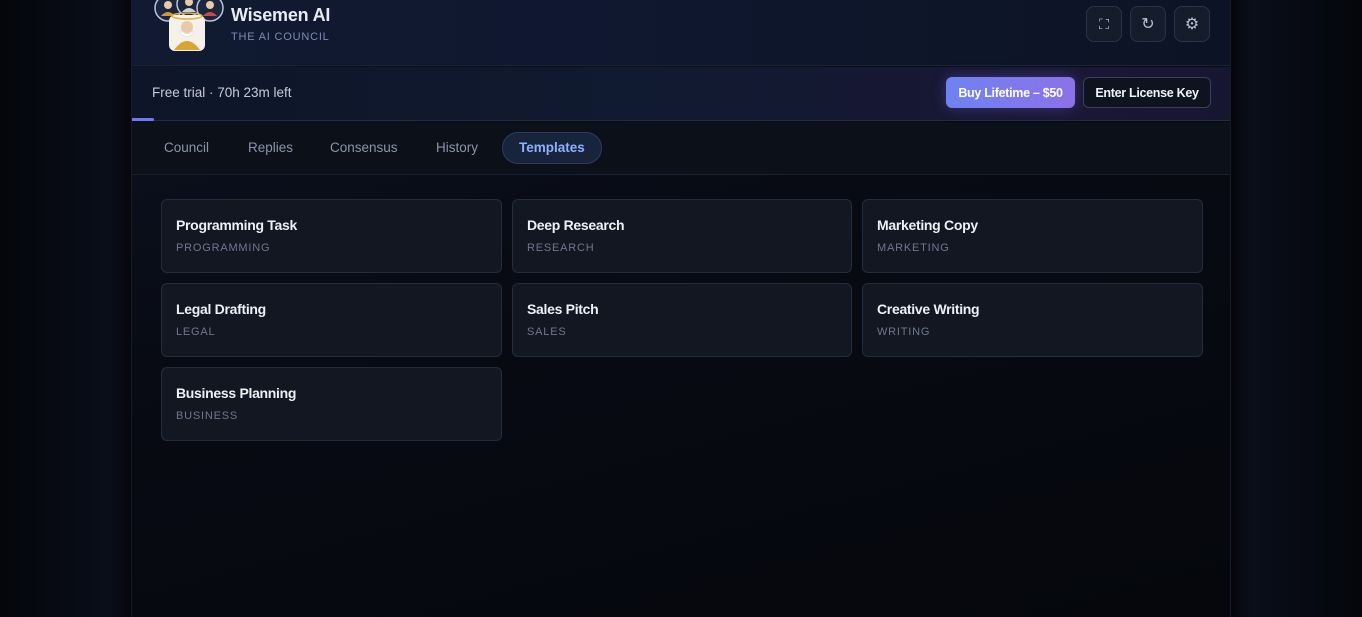  What do you see at coordinates (143, 119) in the screenshot?
I see `trial-progress-fill` at bounding box center [143, 119].